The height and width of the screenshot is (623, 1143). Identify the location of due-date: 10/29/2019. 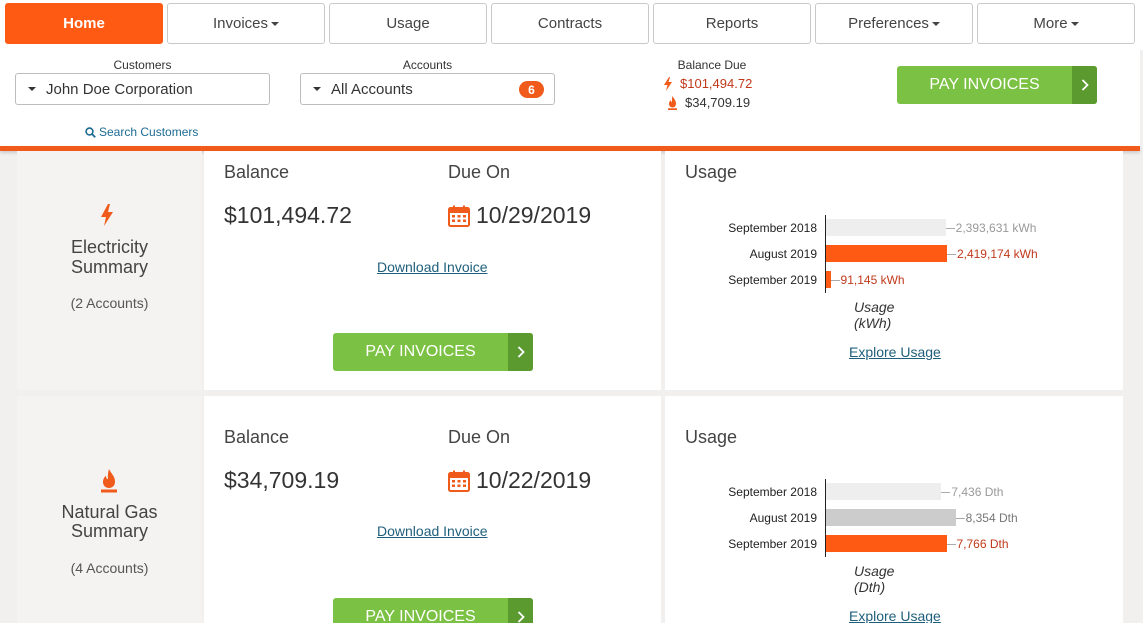
(519, 215).